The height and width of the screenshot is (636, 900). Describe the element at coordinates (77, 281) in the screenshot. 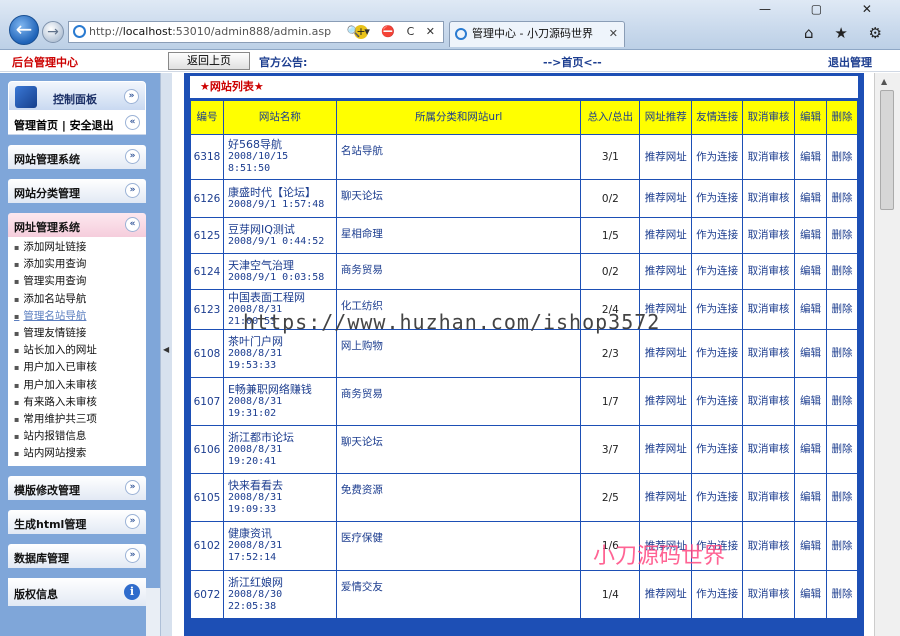

I see `sidebar-item: 管理实用查询` at that location.